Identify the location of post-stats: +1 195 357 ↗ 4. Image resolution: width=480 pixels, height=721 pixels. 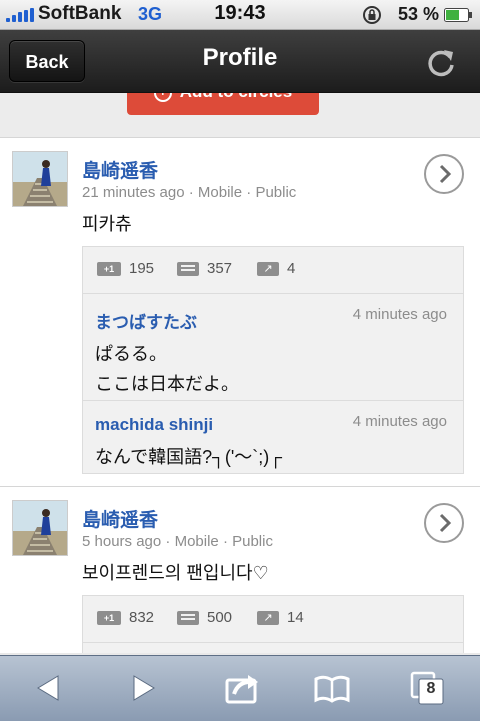
(273, 270).